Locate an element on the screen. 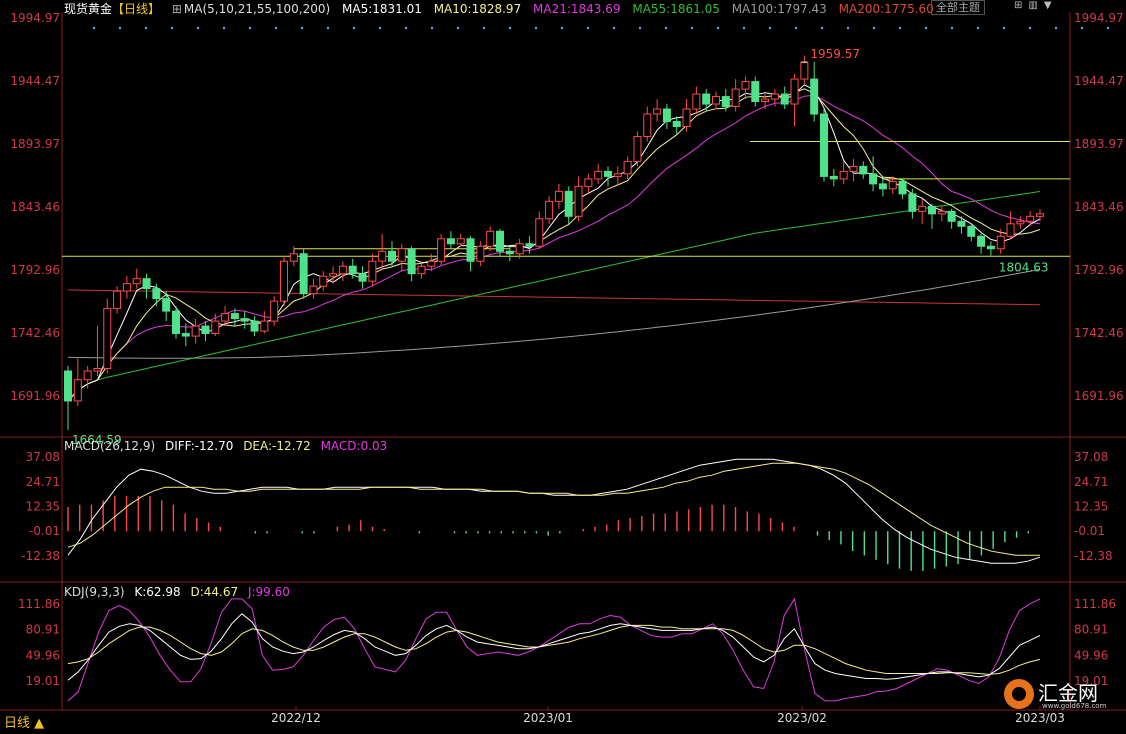 This screenshot has width=1126, height=734. x-axis-label: 2022/12 is located at coordinates (296, 718).